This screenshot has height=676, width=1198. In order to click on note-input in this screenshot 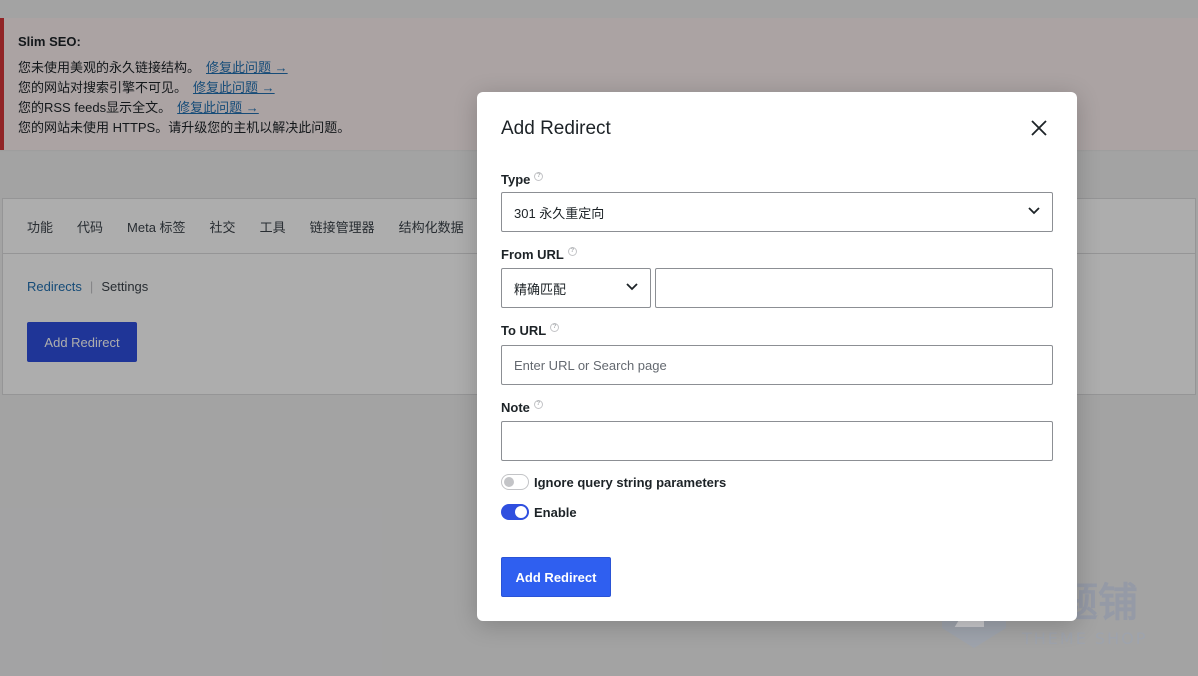, I will do `click(777, 441)`.